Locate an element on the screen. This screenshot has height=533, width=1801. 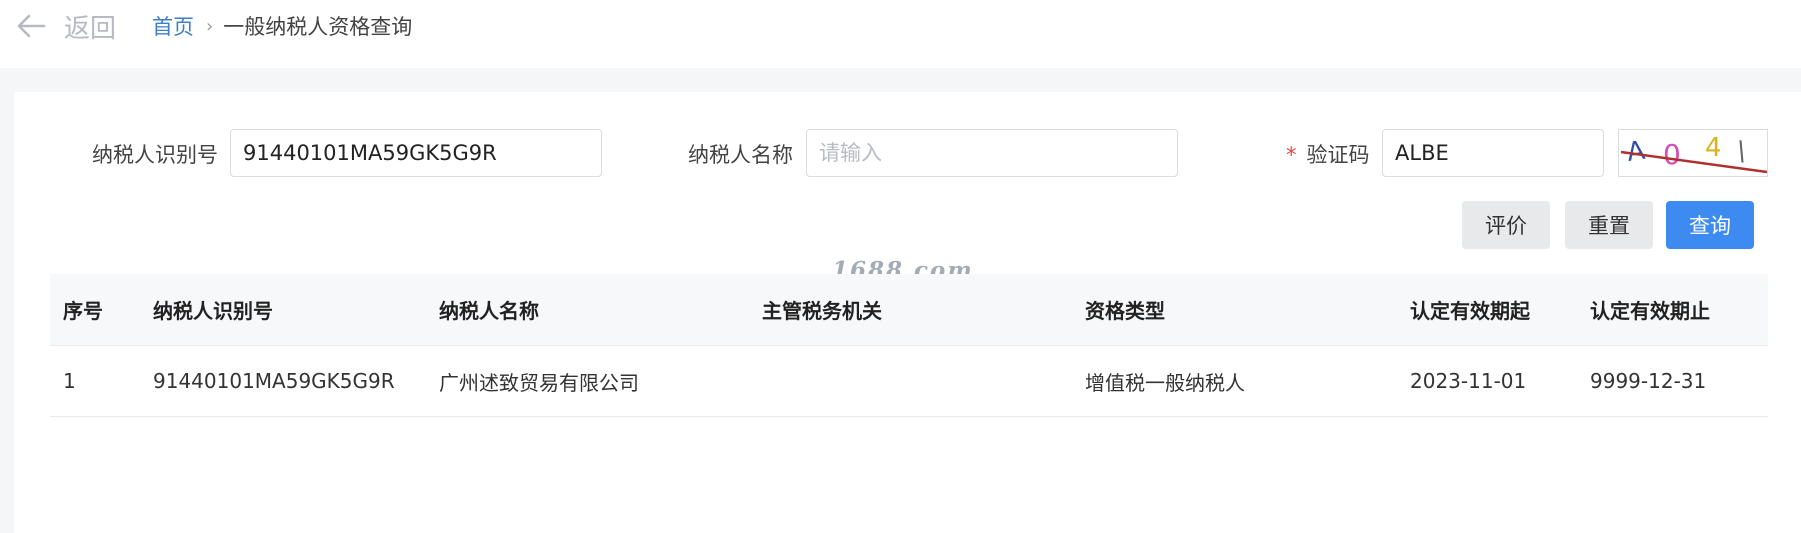
top-bar: 返回 首页 › 一般纳税人资格查询 is located at coordinates (900, 34).